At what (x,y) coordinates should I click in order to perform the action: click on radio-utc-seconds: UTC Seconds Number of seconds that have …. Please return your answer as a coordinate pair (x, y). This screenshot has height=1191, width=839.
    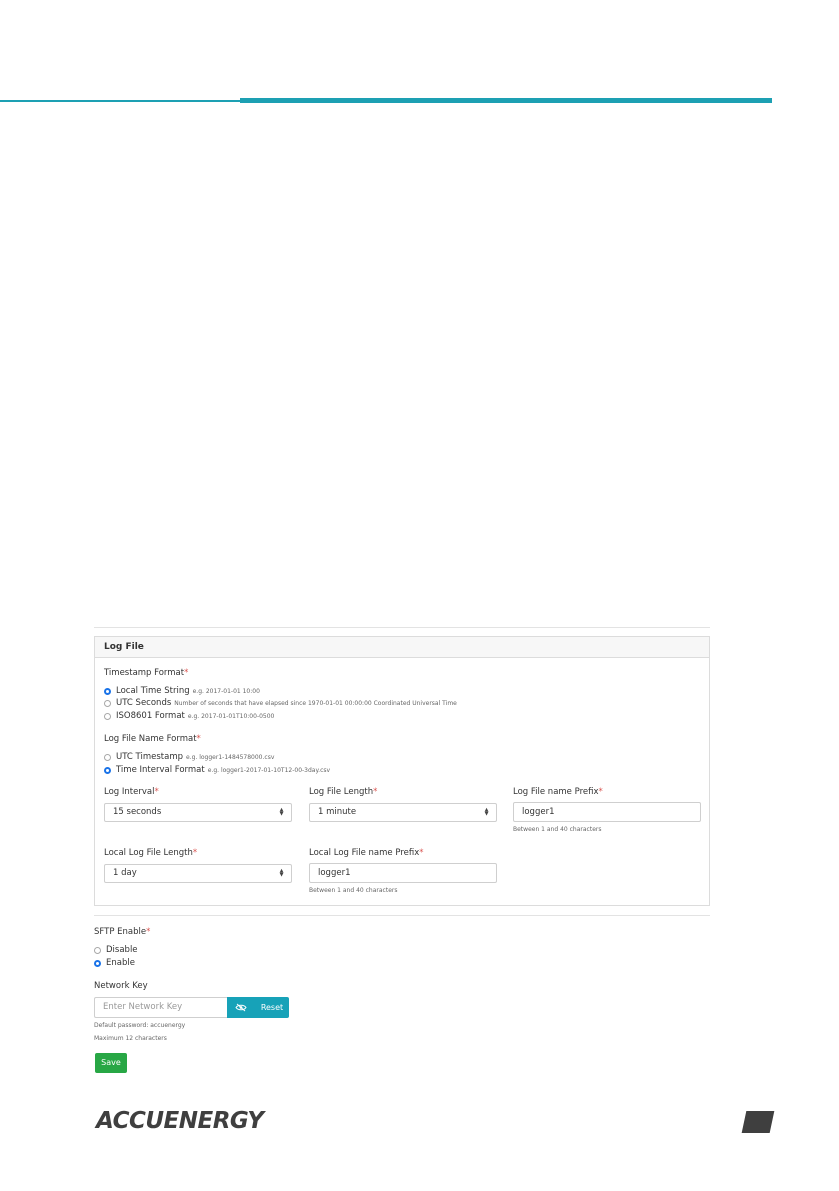
    Looking at the image, I should click on (280, 703).